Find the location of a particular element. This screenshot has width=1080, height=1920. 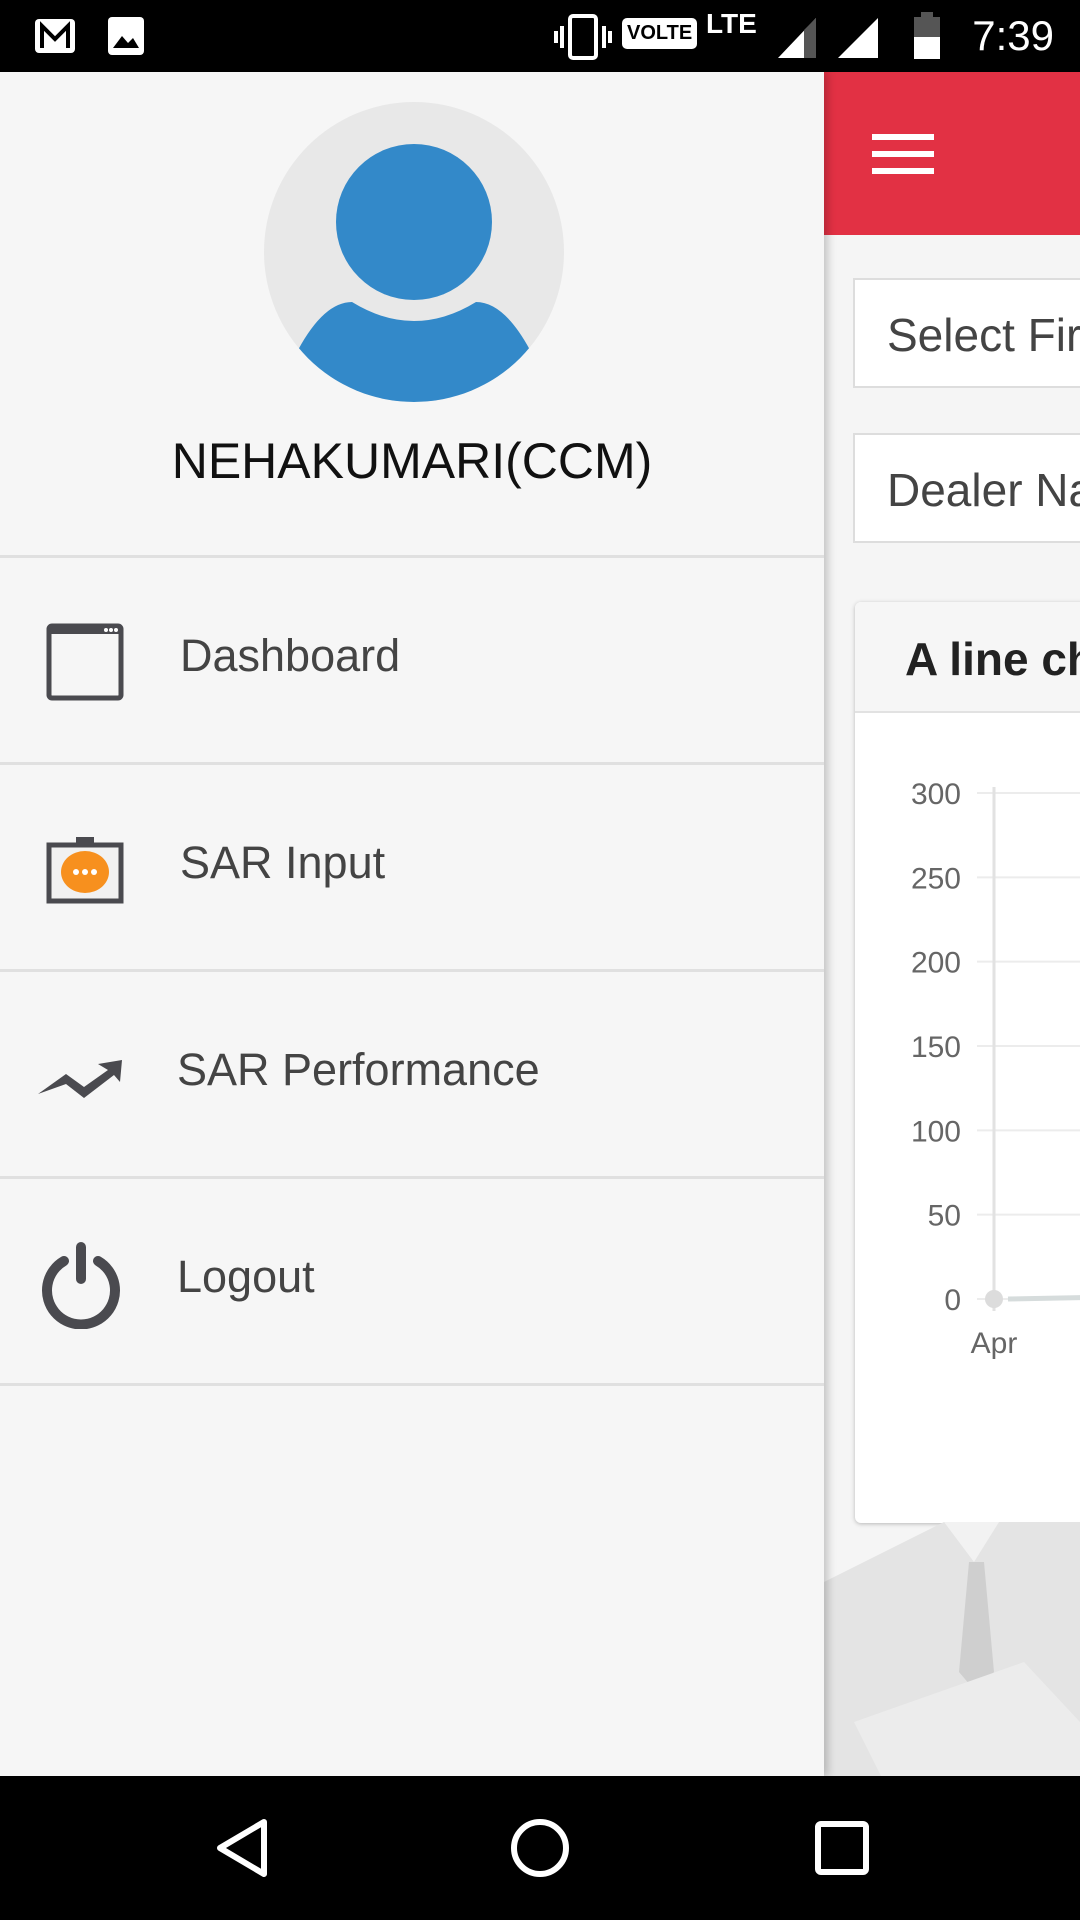

user-name: NEHAKUMARI(CCM) is located at coordinates (412, 461).